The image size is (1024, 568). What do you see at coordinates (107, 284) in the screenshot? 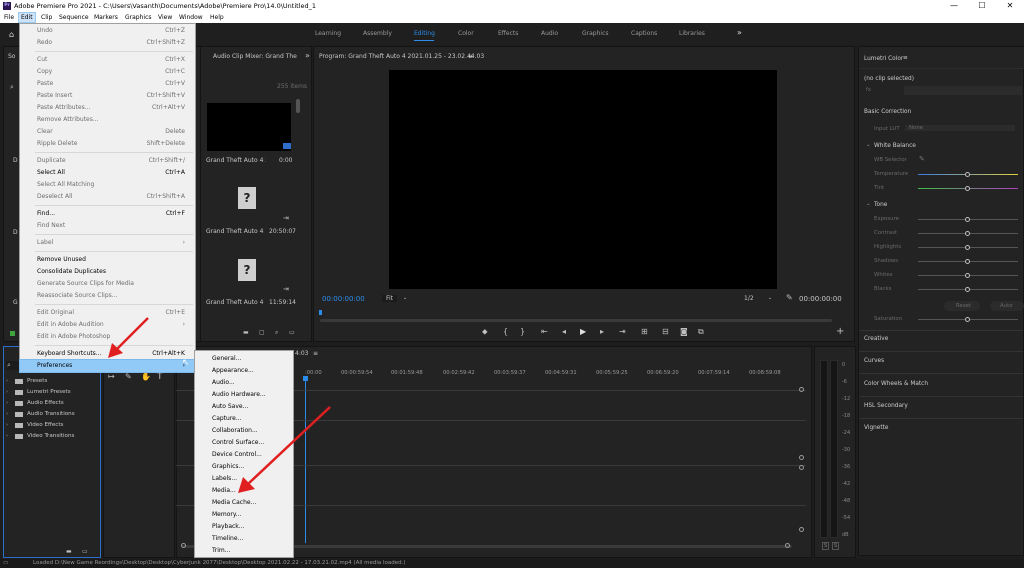
I see `menu-item-generate-source-clips-for-media: Generate Source Clips for Media` at bounding box center [107, 284].